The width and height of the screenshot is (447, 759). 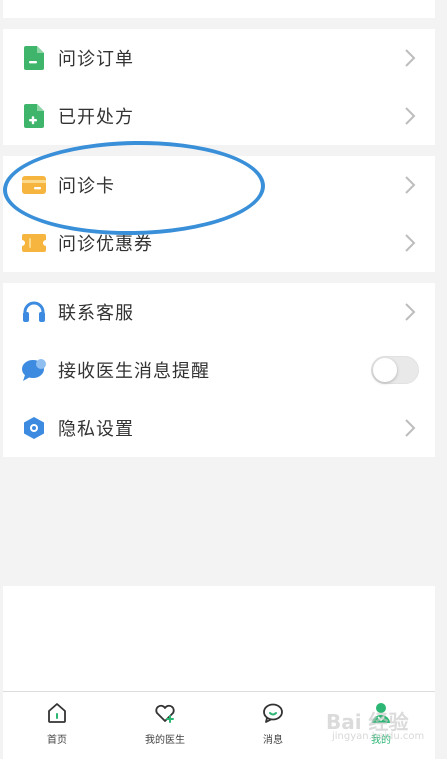 What do you see at coordinates (134, 371) in the screenshot?
I see `menu-item-label: 接收医生消息提醒` at bounding box center [134, 371].